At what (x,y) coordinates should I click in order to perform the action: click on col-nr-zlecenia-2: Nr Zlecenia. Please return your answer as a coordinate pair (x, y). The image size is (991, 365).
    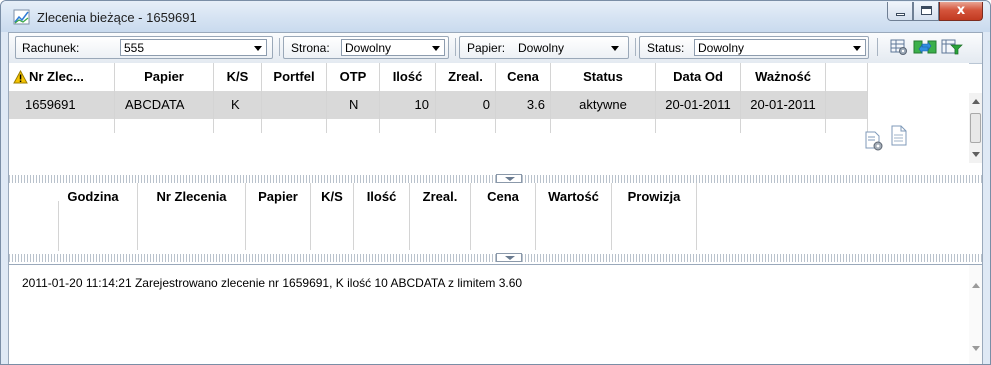
    Looking at the image, I should click on (191, 197).